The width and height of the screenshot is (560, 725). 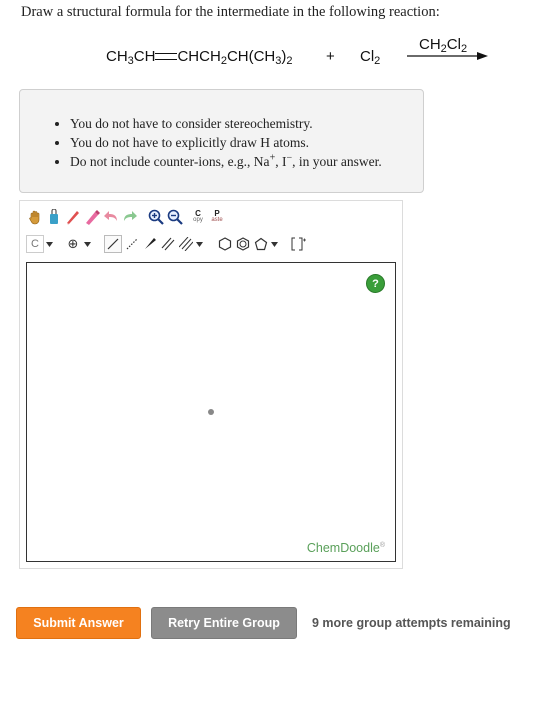 I want to click on cyclopentane-icon, so click(x=261, y=244).